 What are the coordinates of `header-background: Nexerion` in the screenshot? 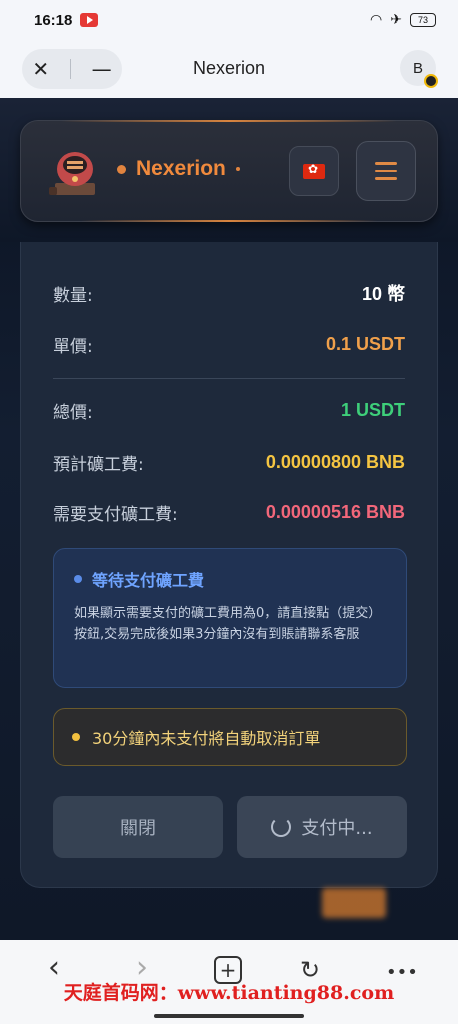 It's located at (229, 170).